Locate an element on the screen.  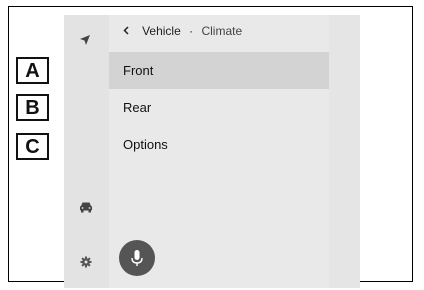
menu-item-label: Rear is located at coordinates (137, 107).